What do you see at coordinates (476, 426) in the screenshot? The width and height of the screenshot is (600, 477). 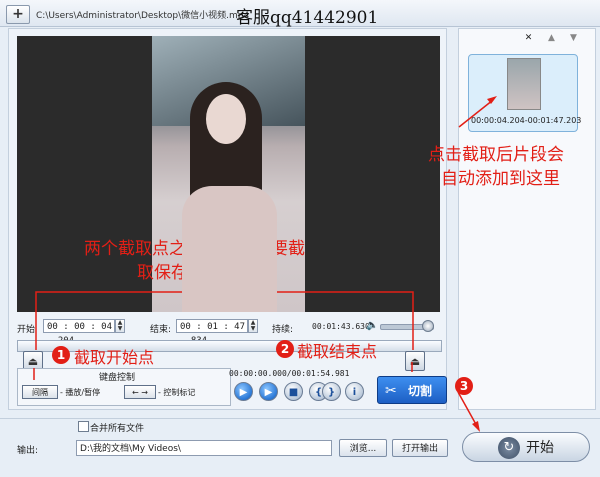 I see `arrow-to-start-head` at bounding box center [476, 426].